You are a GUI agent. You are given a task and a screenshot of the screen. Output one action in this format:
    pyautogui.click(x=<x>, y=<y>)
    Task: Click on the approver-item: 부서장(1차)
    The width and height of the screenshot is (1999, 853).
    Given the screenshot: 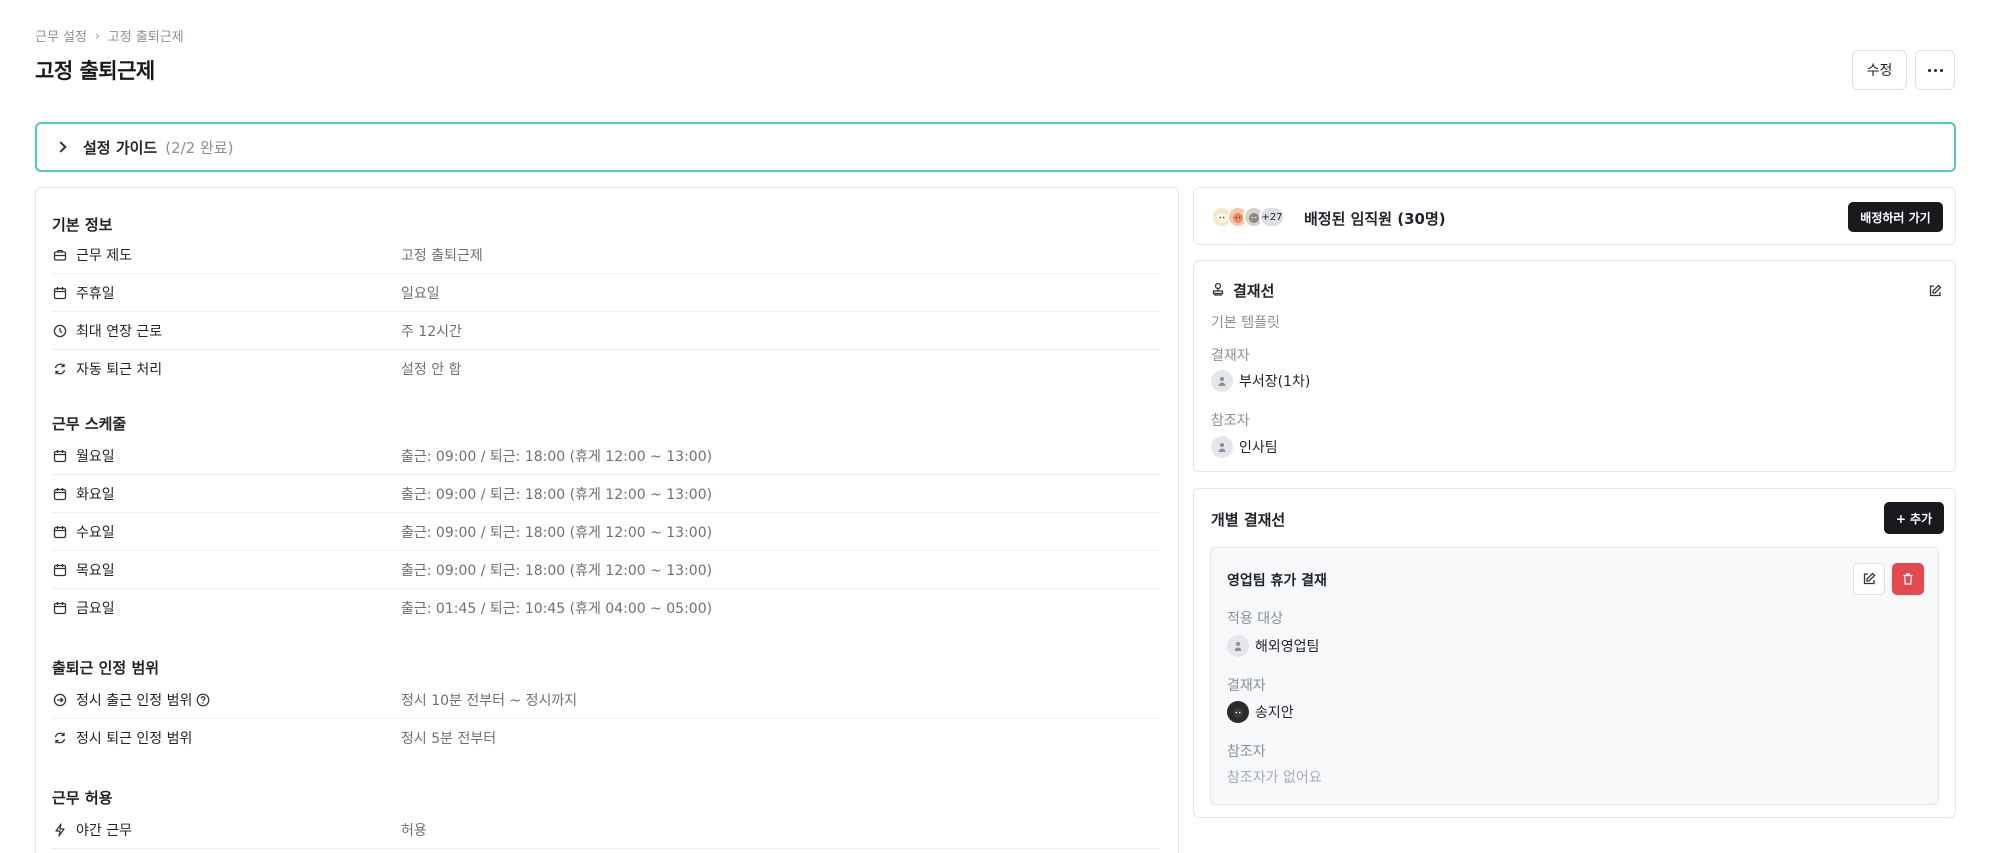 What is the action you would take?
    pyautogui.click(x=1260, y=381)
    